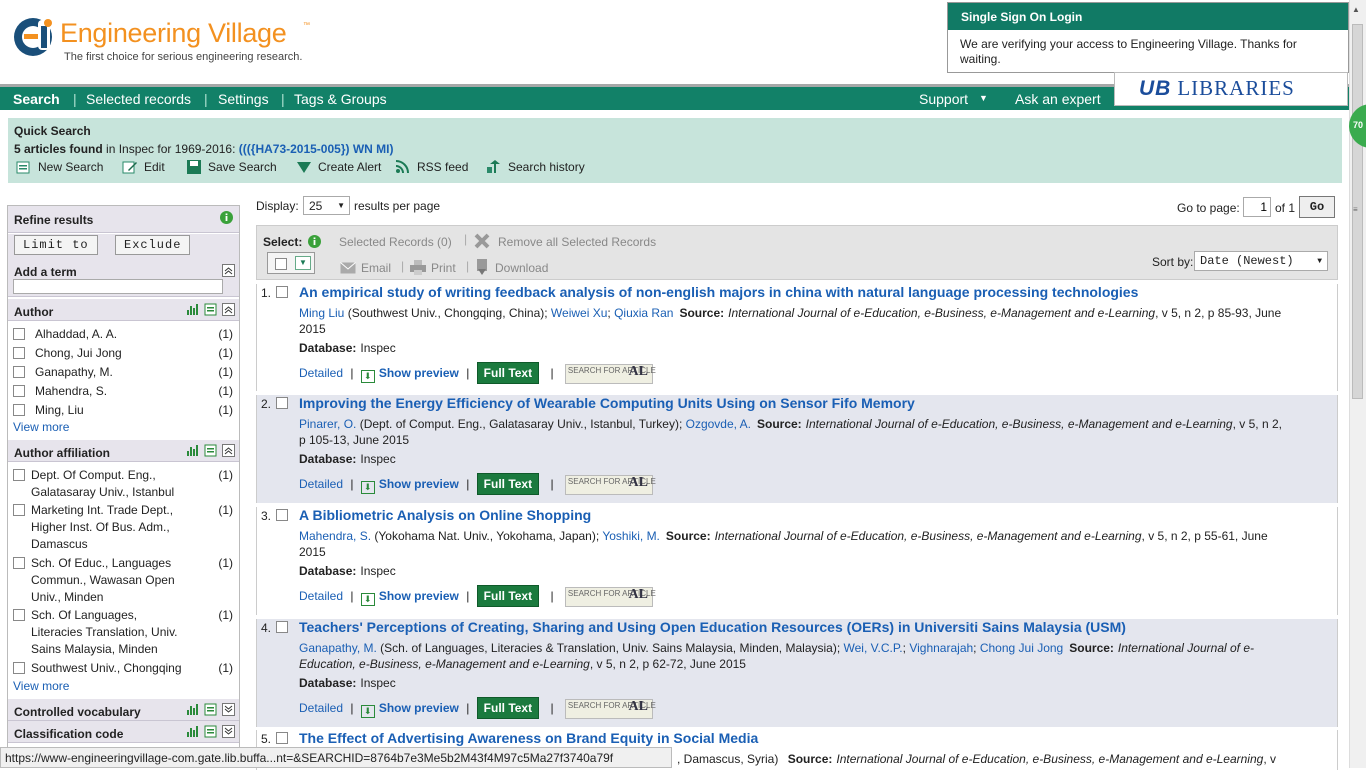 The width and height of the screenshot is (1366, 770). Describe the element at coordinates (443, 268) in the screenshot. I see `print-link: Print` at that location.